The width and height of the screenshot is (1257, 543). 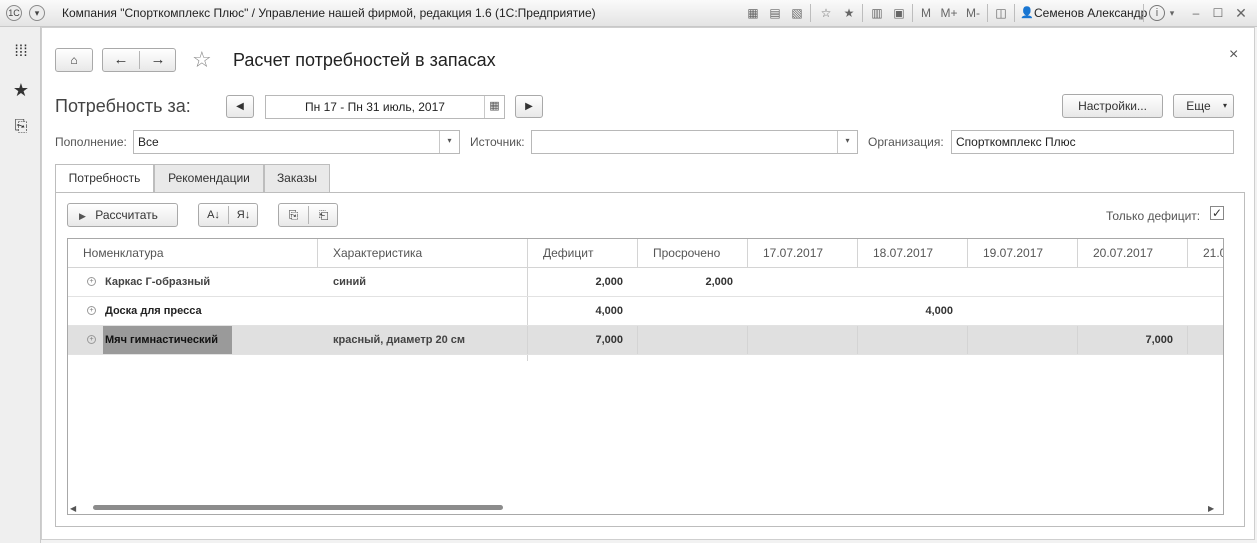 What do you see at coordinates (298, 507) in the screenshot?
I see `scrollbar-thumb` at bounding box center [298, 507].